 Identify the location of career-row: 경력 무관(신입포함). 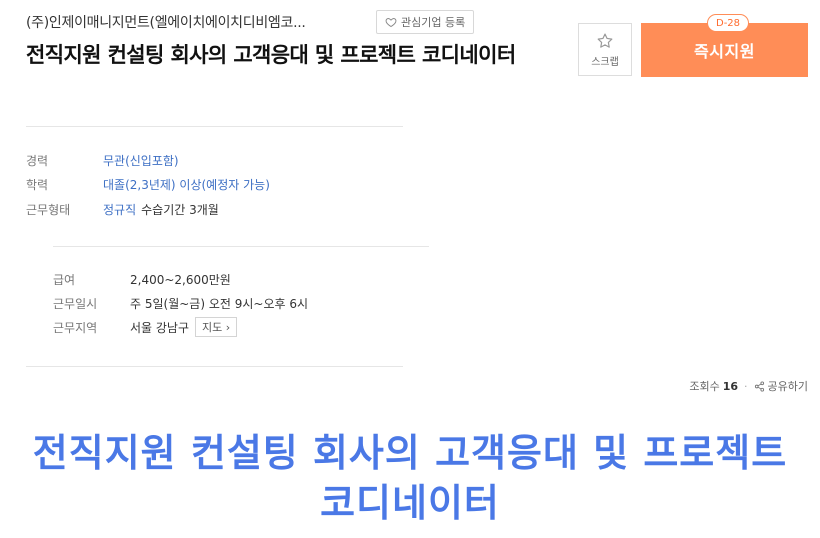
(102, 160).